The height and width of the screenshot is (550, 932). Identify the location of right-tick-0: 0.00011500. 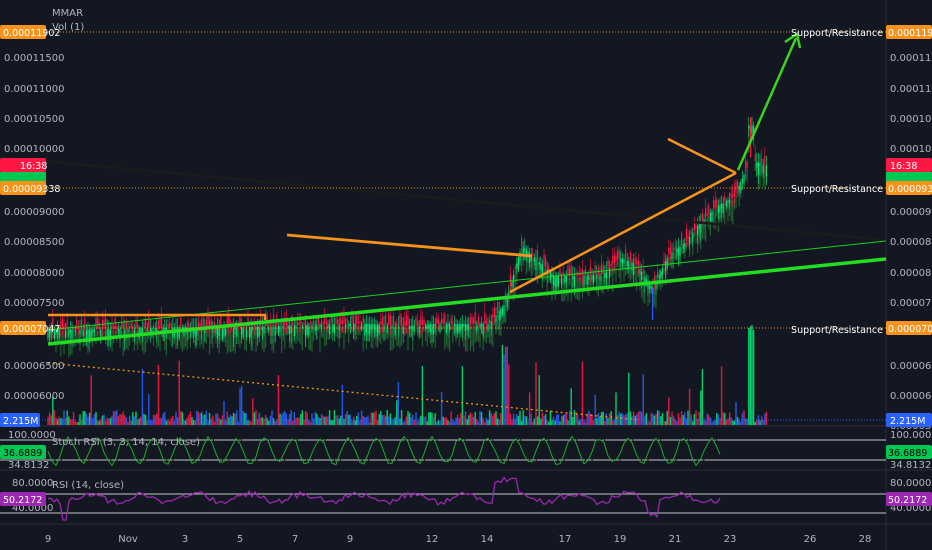
(911, 58).